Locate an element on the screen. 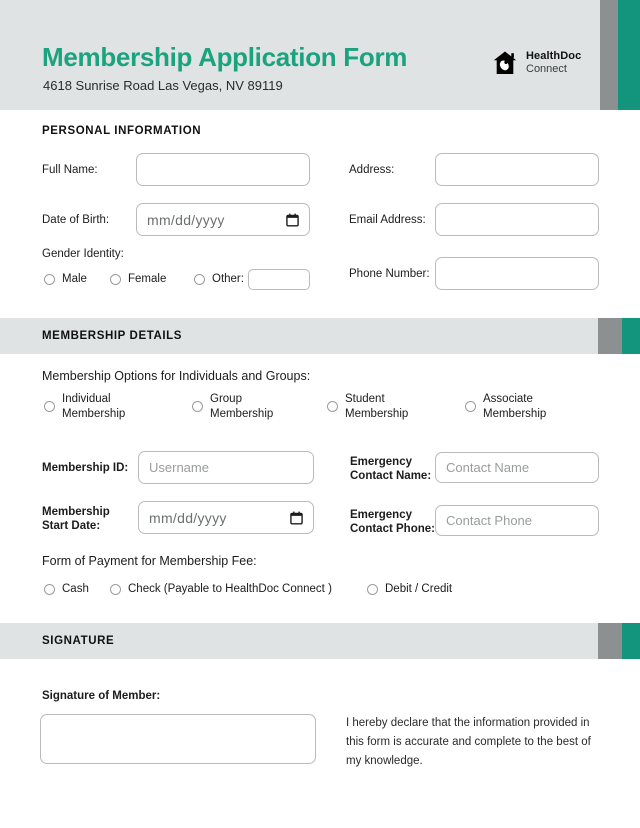  email-address-label: Email Address: is located at coordinates (387, 220).